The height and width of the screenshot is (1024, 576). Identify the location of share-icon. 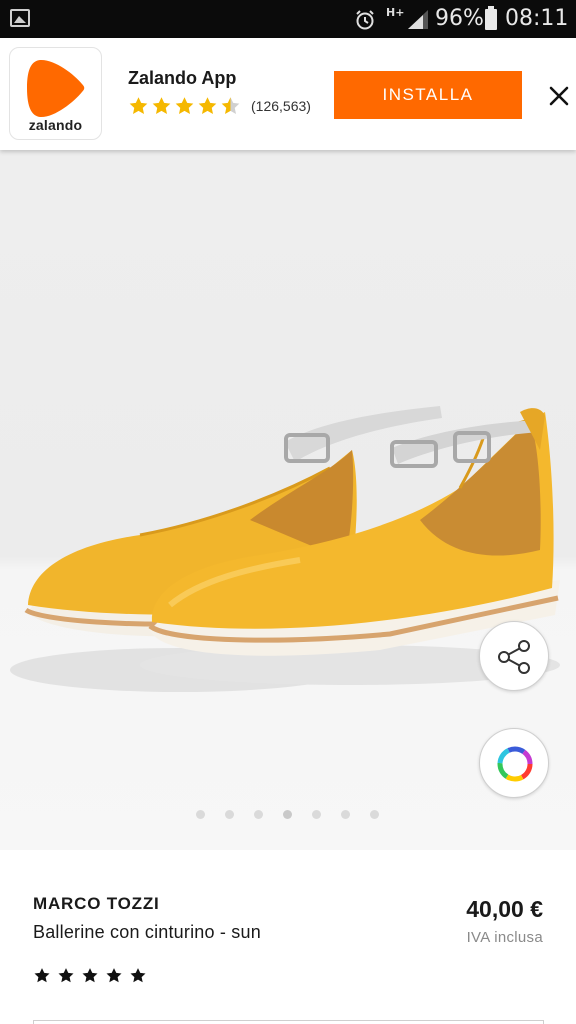
(514, 657).